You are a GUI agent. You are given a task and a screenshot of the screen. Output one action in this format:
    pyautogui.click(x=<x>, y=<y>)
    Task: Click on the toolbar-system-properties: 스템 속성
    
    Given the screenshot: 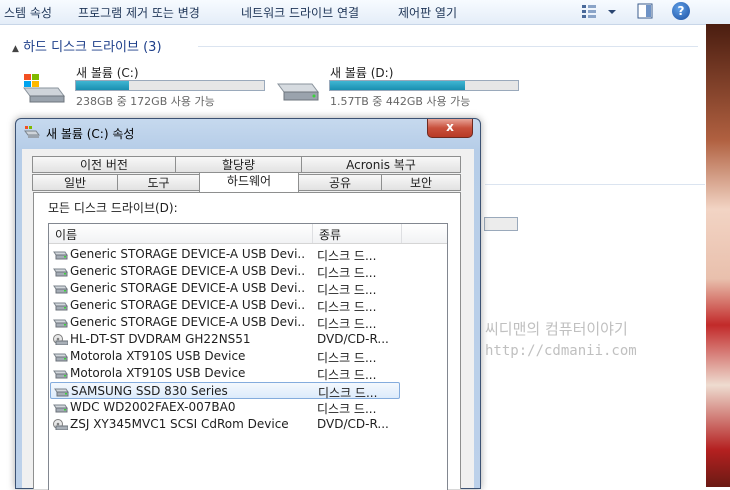 What is the action you would take?
    pyautogui.click(x=28, y=12)
    